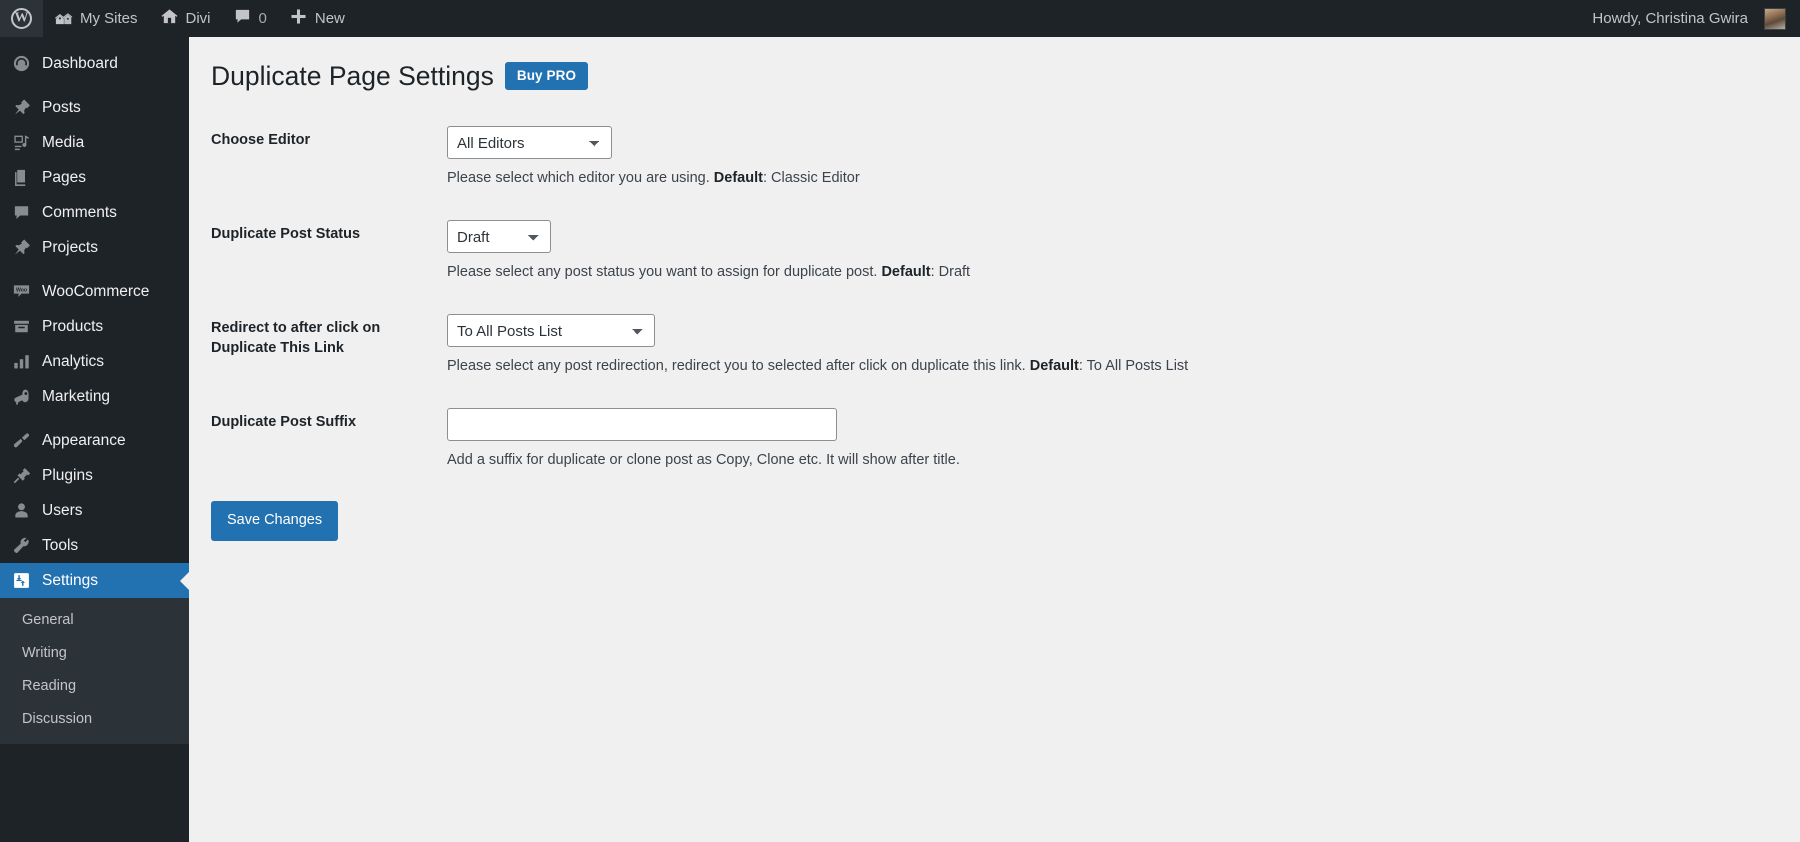 This screenshot has height=842, width=1800. What do you see at coordinates (995, 513) in the screenshot?
I see `submit-row: Save Changes` at bounding box center [995, 513].